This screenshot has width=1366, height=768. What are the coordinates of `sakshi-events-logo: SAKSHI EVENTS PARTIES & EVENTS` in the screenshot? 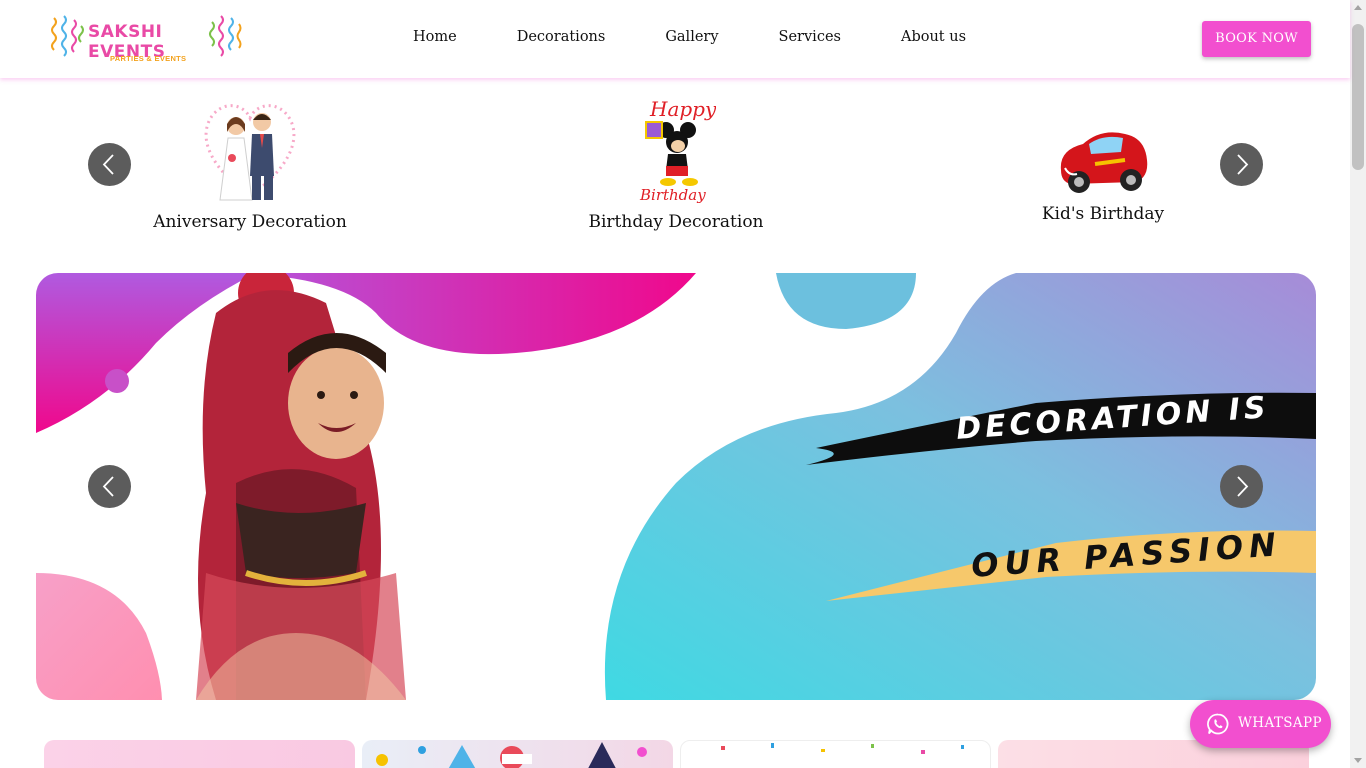 It's located at (146, 39).